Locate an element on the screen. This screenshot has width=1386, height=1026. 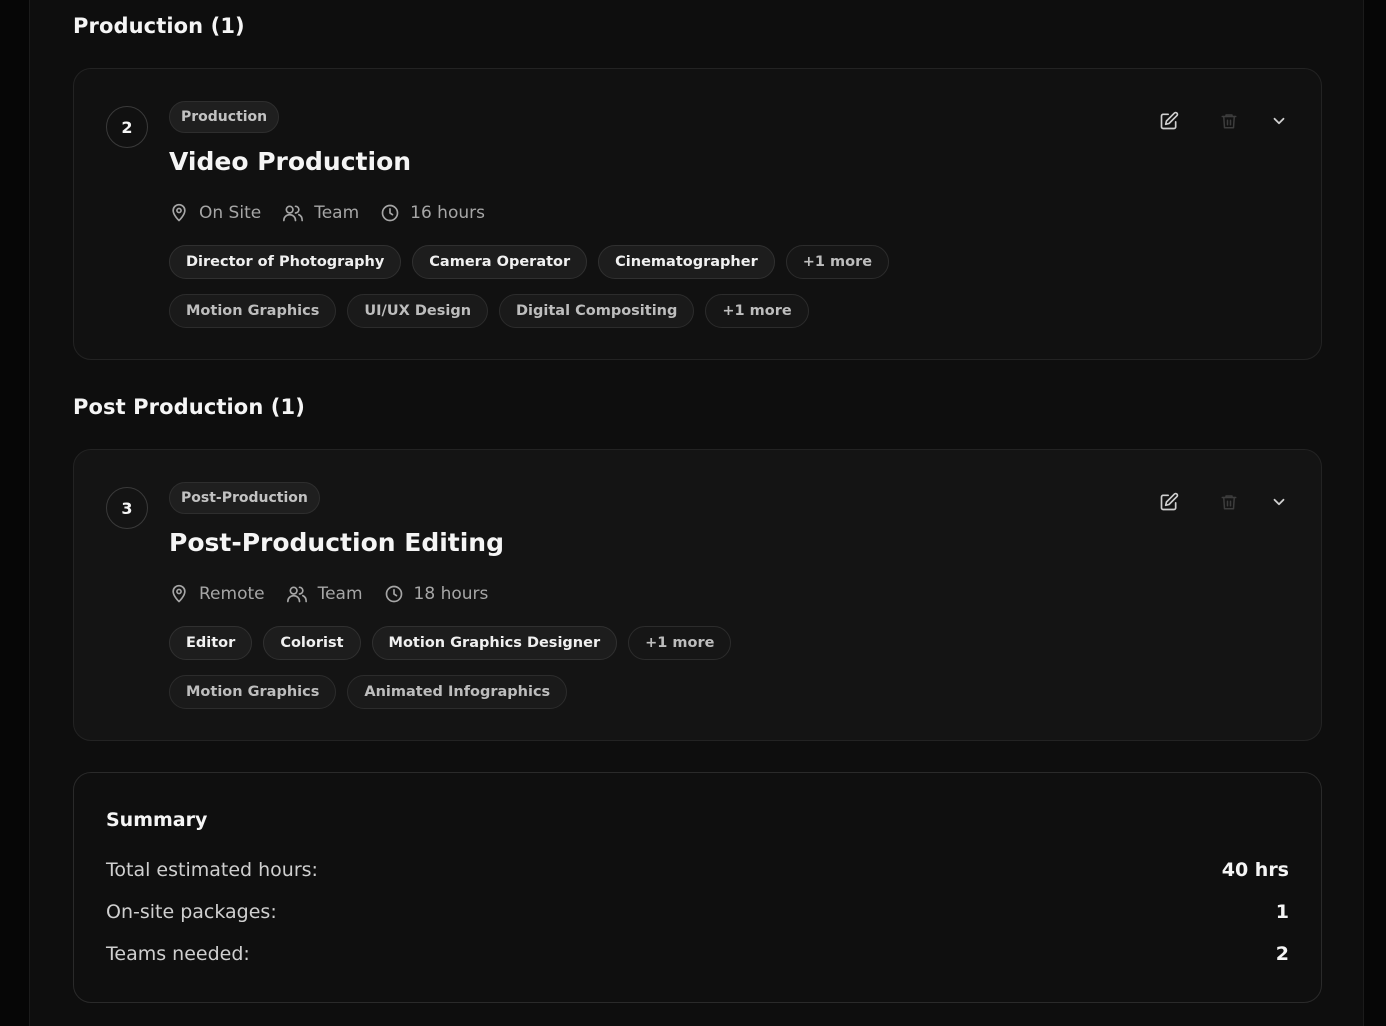
section-title-post-production: Post Production (1) is located at coordinates (189, 407).